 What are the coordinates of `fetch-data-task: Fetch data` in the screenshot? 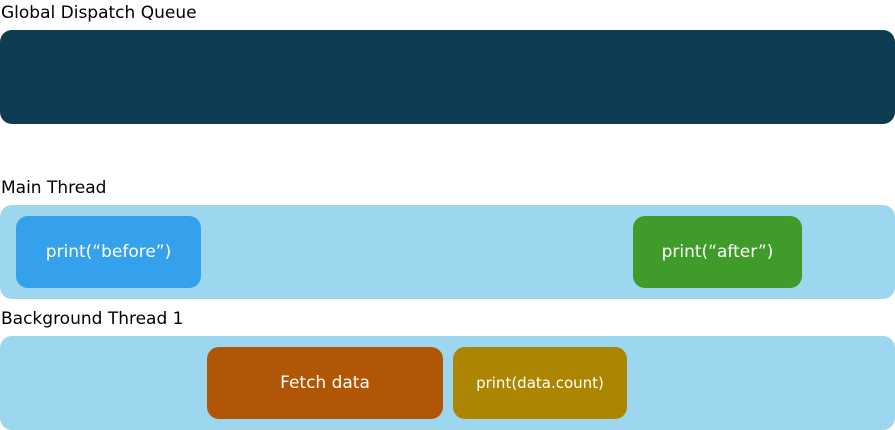 It's located at (325, 383).